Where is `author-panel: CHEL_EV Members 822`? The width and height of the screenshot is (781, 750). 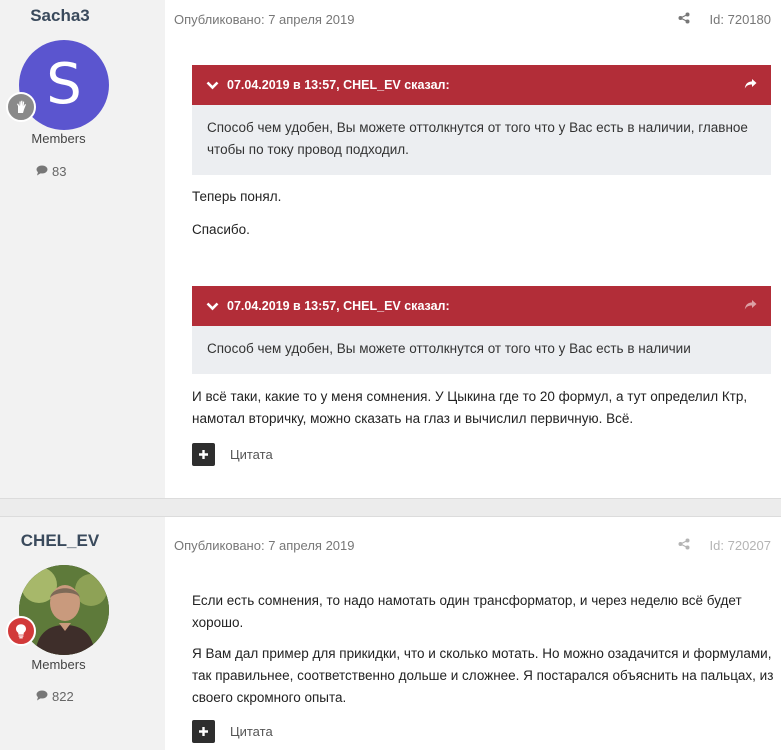 author-panel: CHEL_EV Members 822 is located at coordinates (82, 633).